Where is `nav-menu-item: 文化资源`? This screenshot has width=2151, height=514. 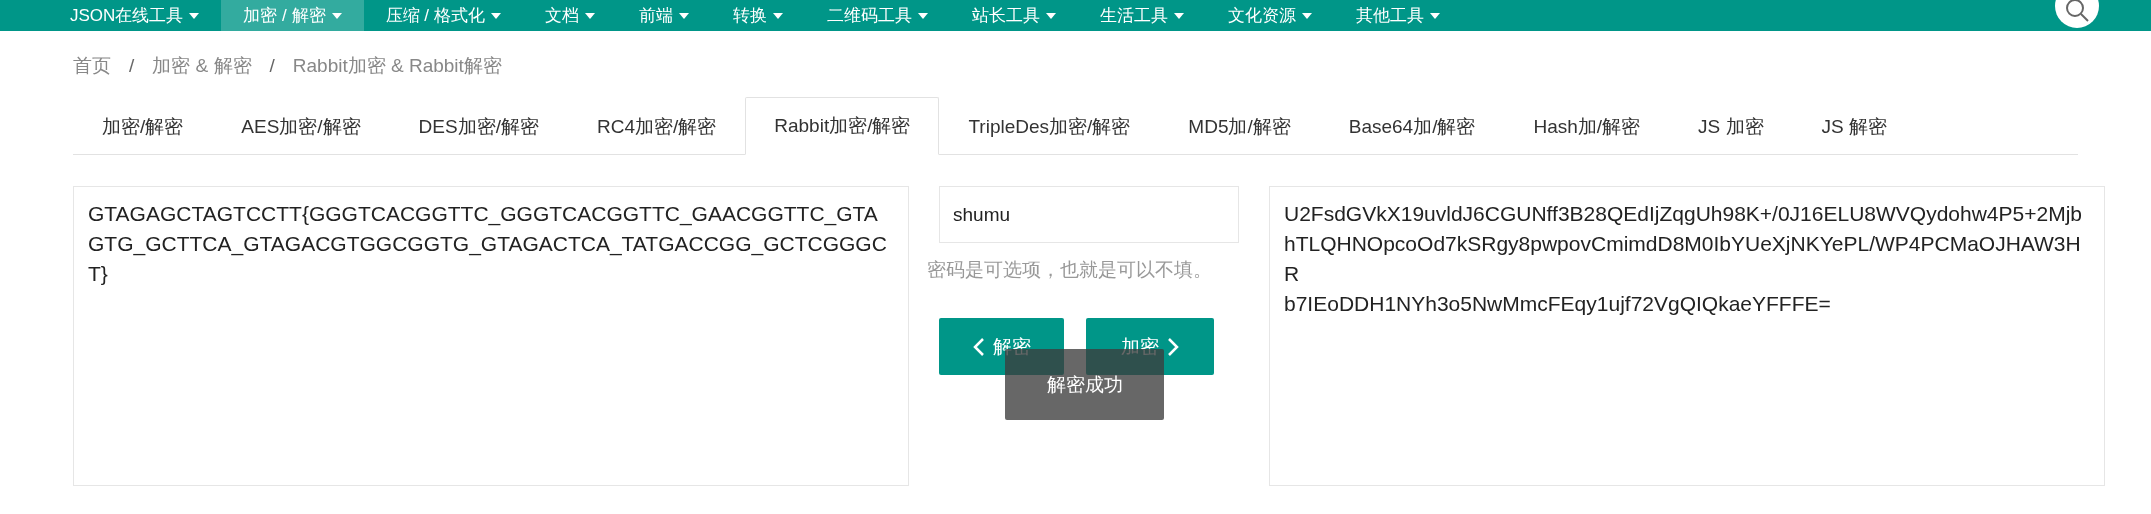 nav-menu-item: 文化资源 is located at coordinates (1269, 15).